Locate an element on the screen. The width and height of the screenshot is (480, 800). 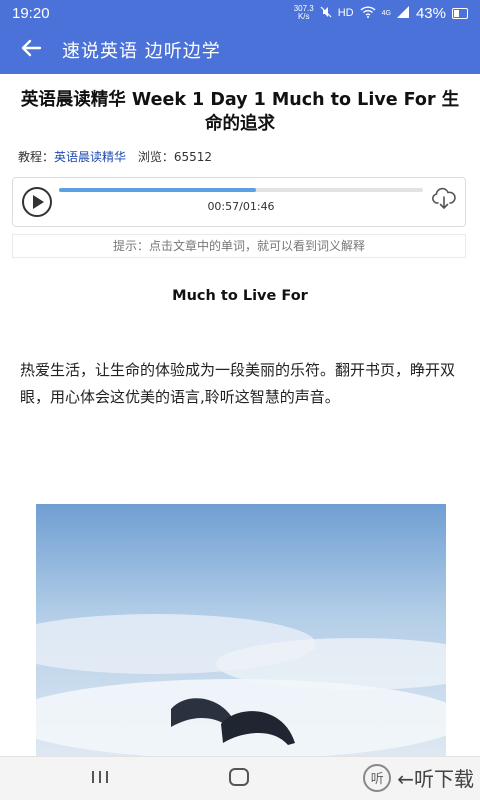
section-heading: Much to Live For is located at coordinates (240, 296).